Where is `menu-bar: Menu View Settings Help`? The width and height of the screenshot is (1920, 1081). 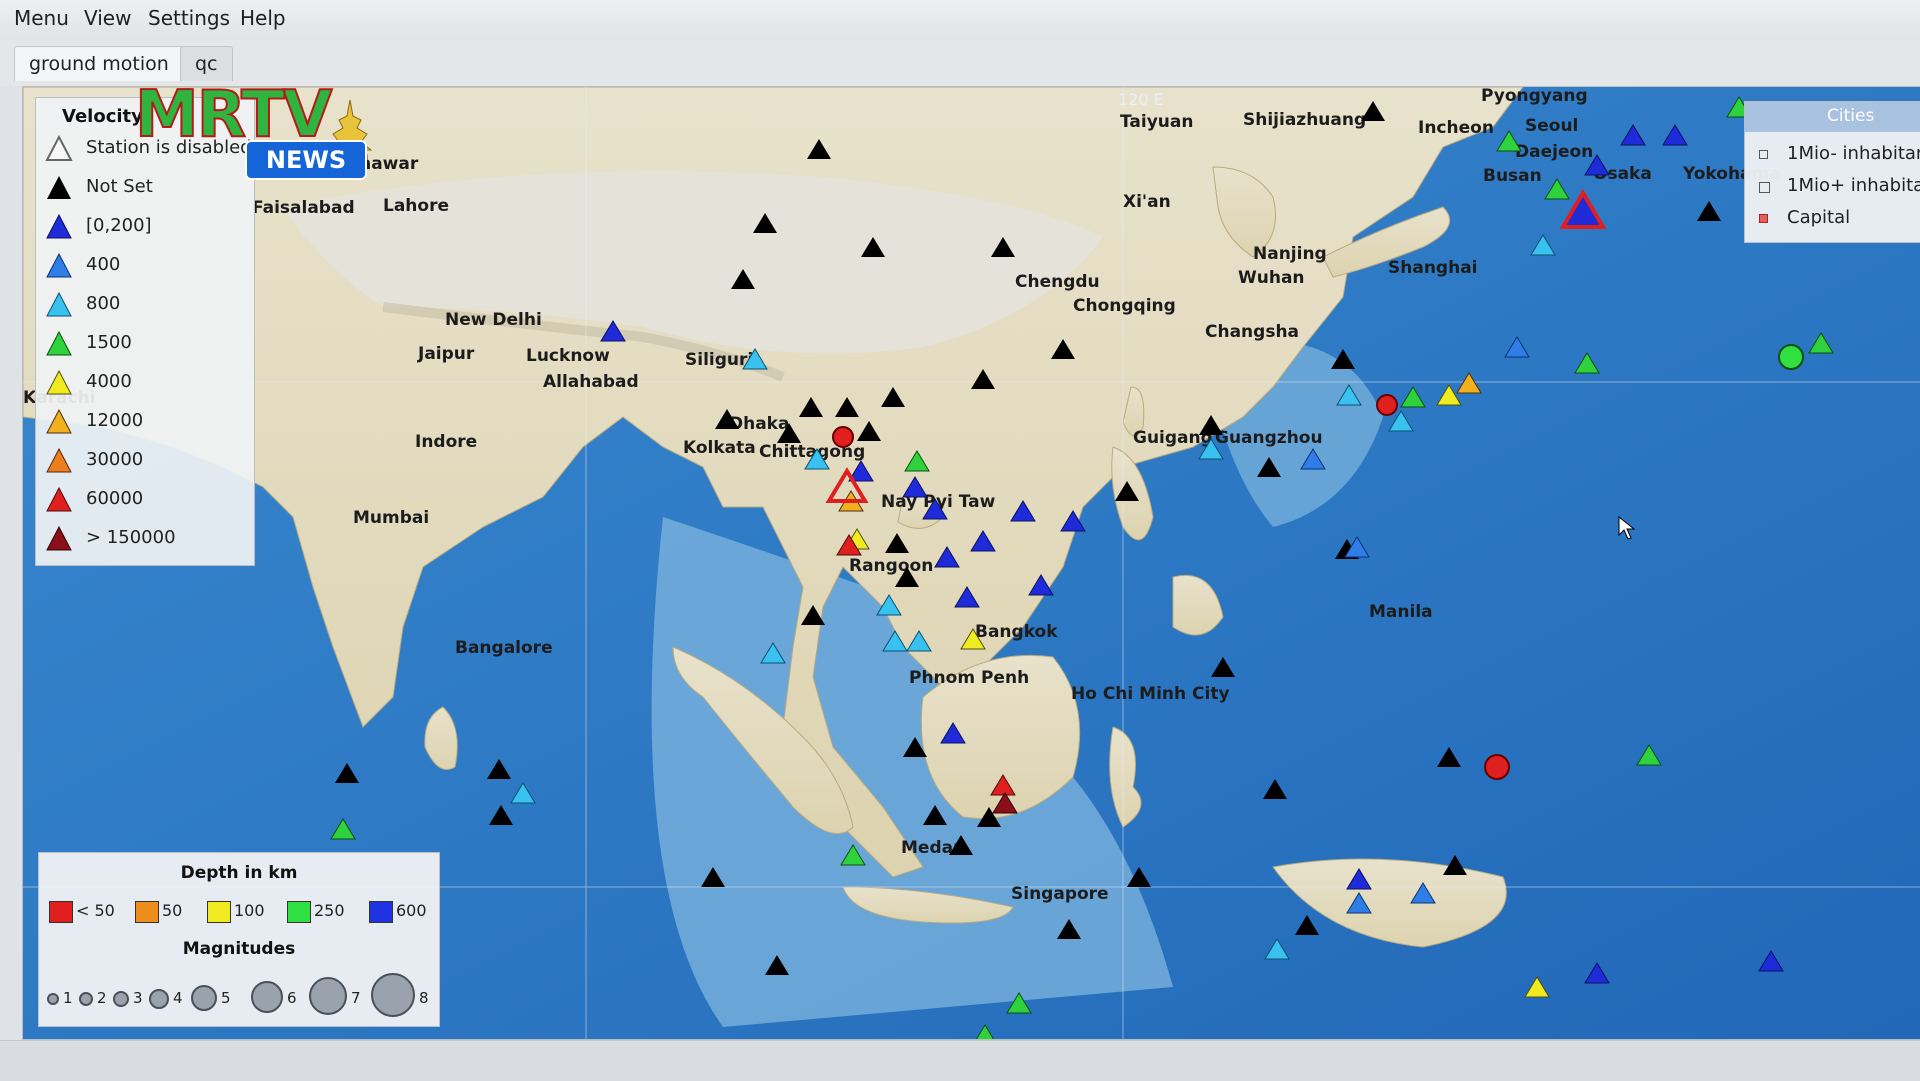
menu-bar: Menu View Settings Help is located at coordinates (960, 20).